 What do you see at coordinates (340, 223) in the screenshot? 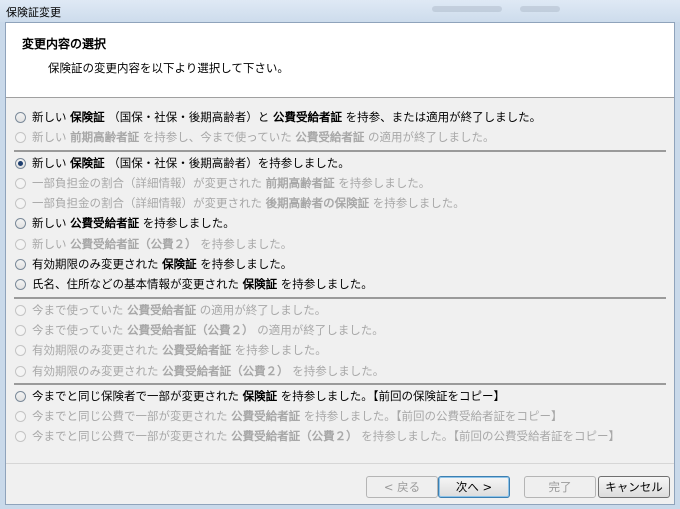
I see `option-row: 新しい 公費受給者証 を持参しました。` at bounding box center [340, 223].